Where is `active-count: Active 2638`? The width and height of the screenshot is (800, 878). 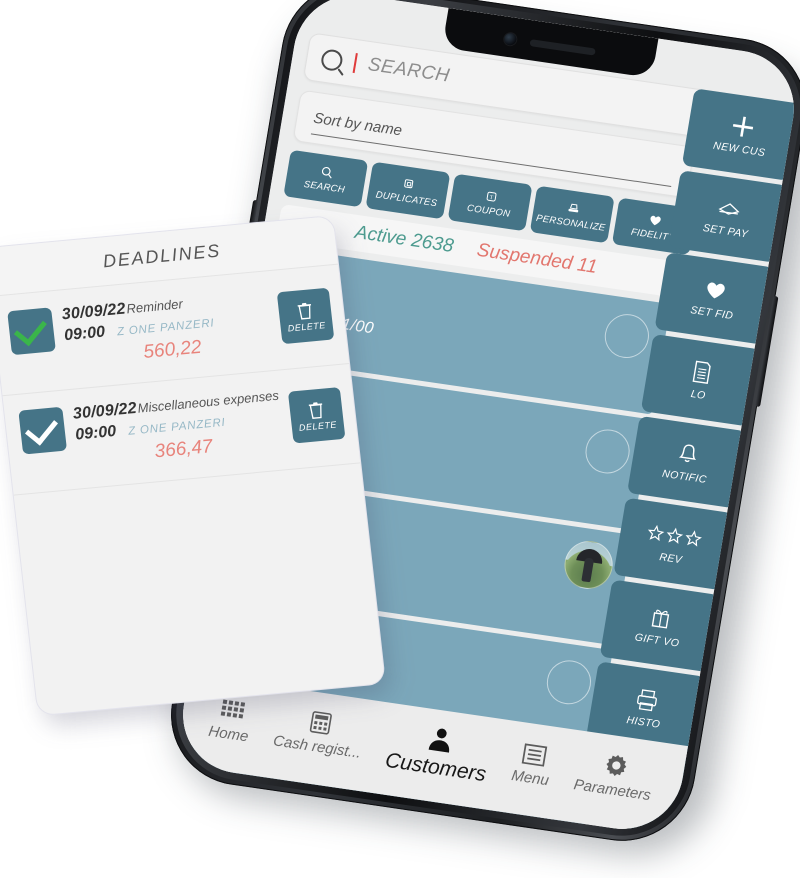 active-count: Active 2638 is located at coordinates (404, 239).